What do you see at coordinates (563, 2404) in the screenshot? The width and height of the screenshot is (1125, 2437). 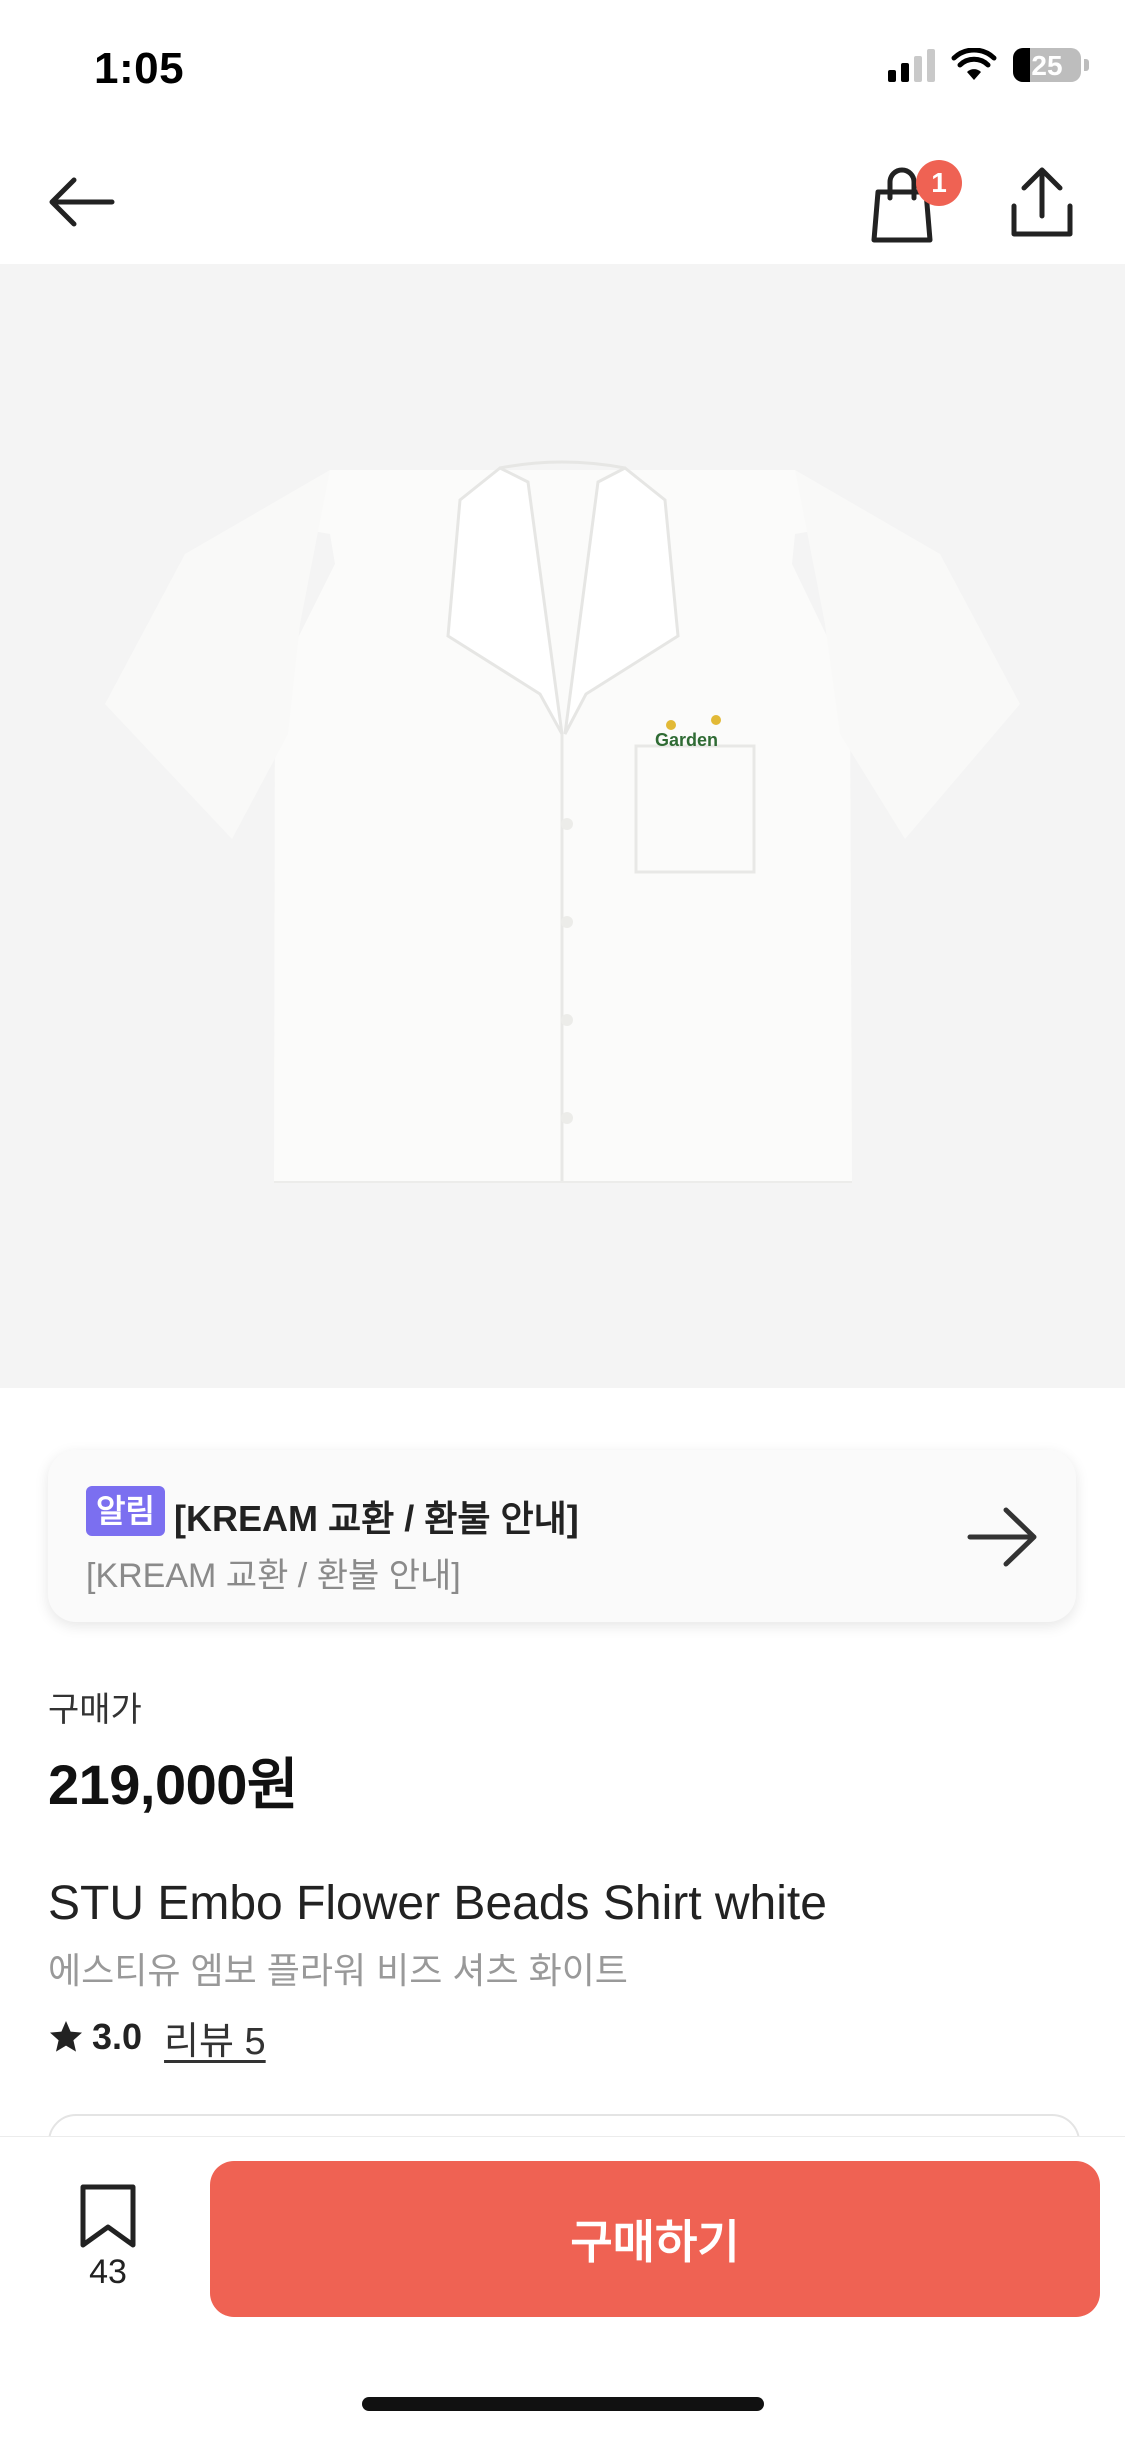 I see `home-indicator` at bounding box center [563, 2404].